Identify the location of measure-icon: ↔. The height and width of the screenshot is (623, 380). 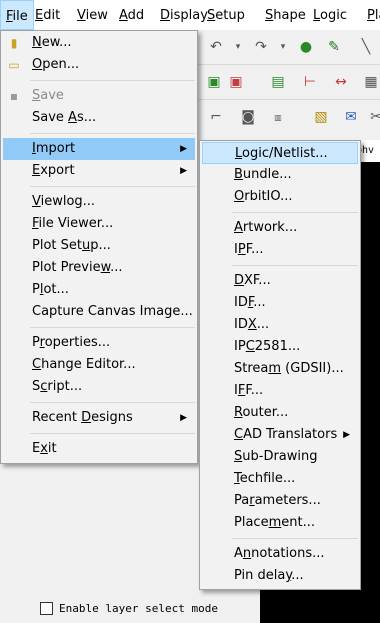
(341, 82).